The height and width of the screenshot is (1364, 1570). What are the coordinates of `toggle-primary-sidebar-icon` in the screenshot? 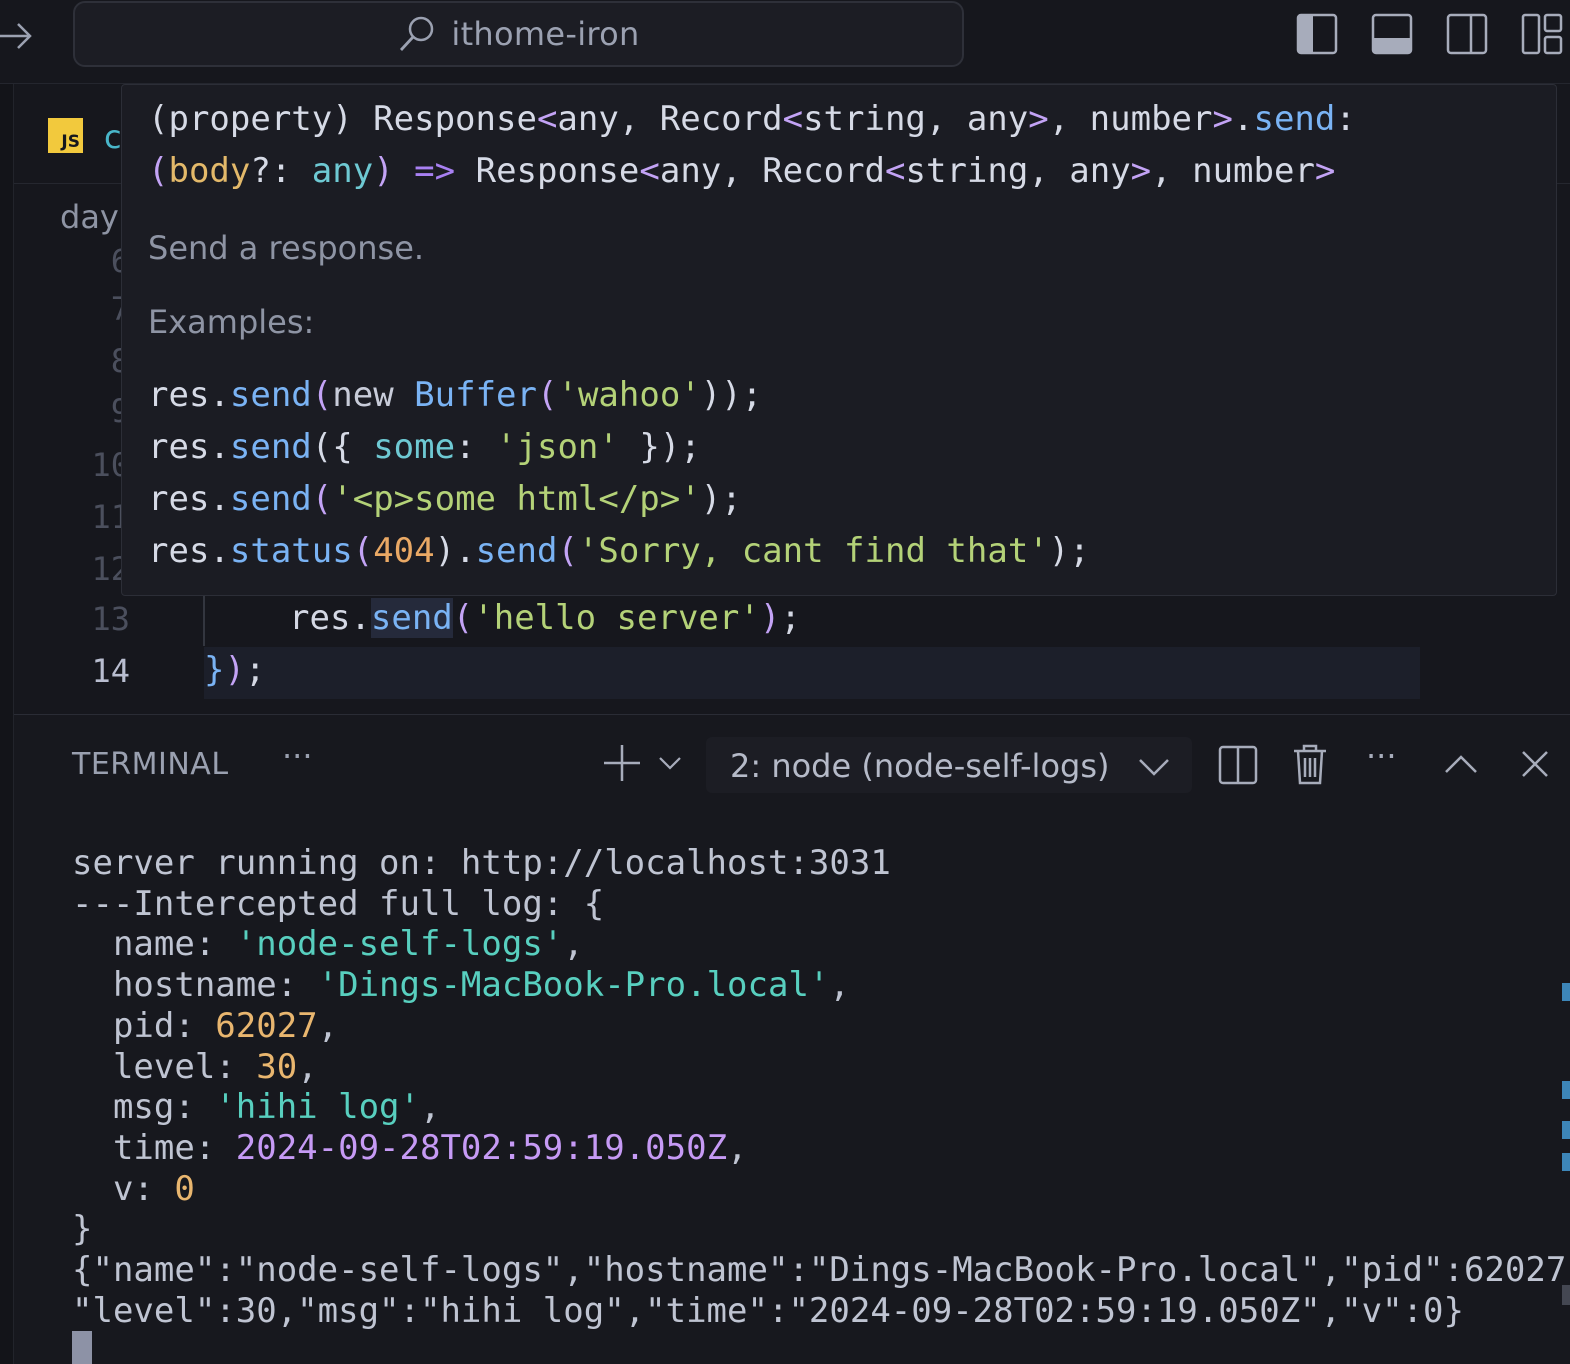 It's located at (1317, 34).